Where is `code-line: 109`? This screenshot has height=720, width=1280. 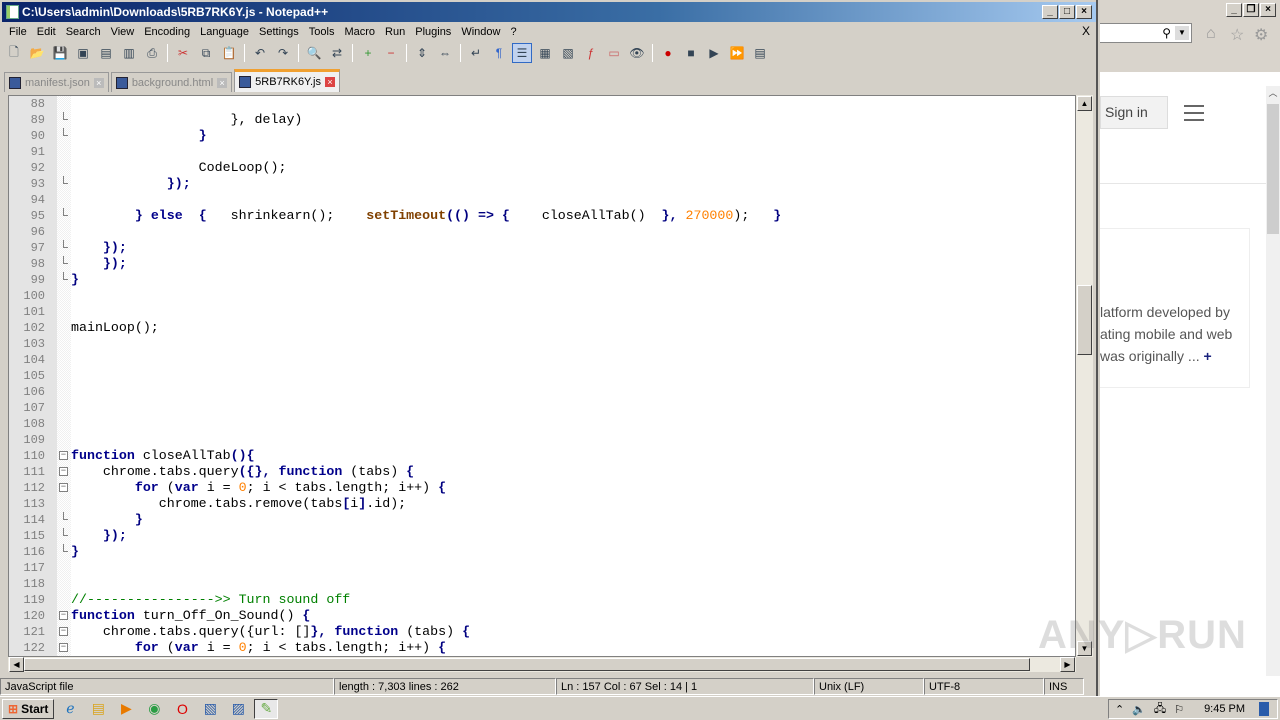
code-line: 109 is located at coordinates (542, 440).